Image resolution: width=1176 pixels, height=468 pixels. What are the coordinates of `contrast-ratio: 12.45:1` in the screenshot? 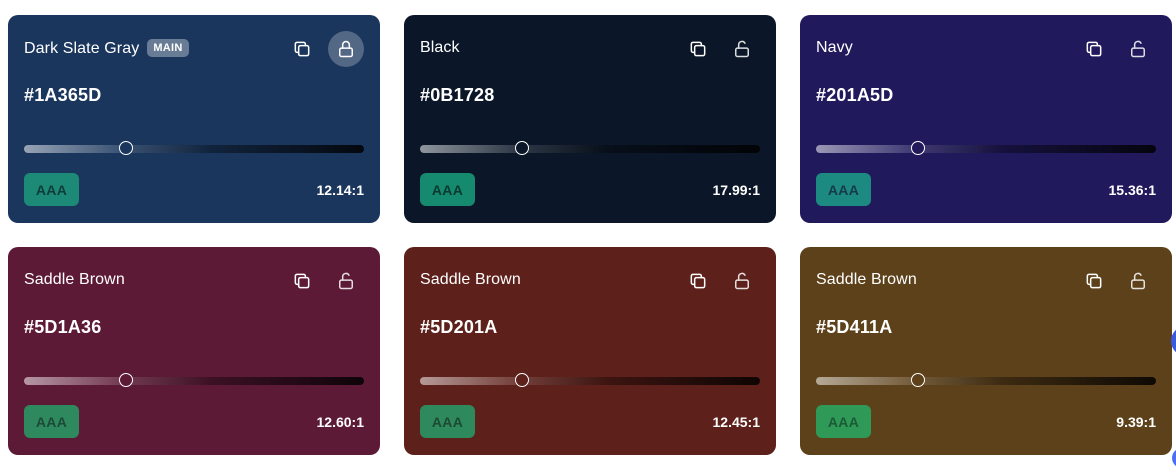 It's located at (736, 422).